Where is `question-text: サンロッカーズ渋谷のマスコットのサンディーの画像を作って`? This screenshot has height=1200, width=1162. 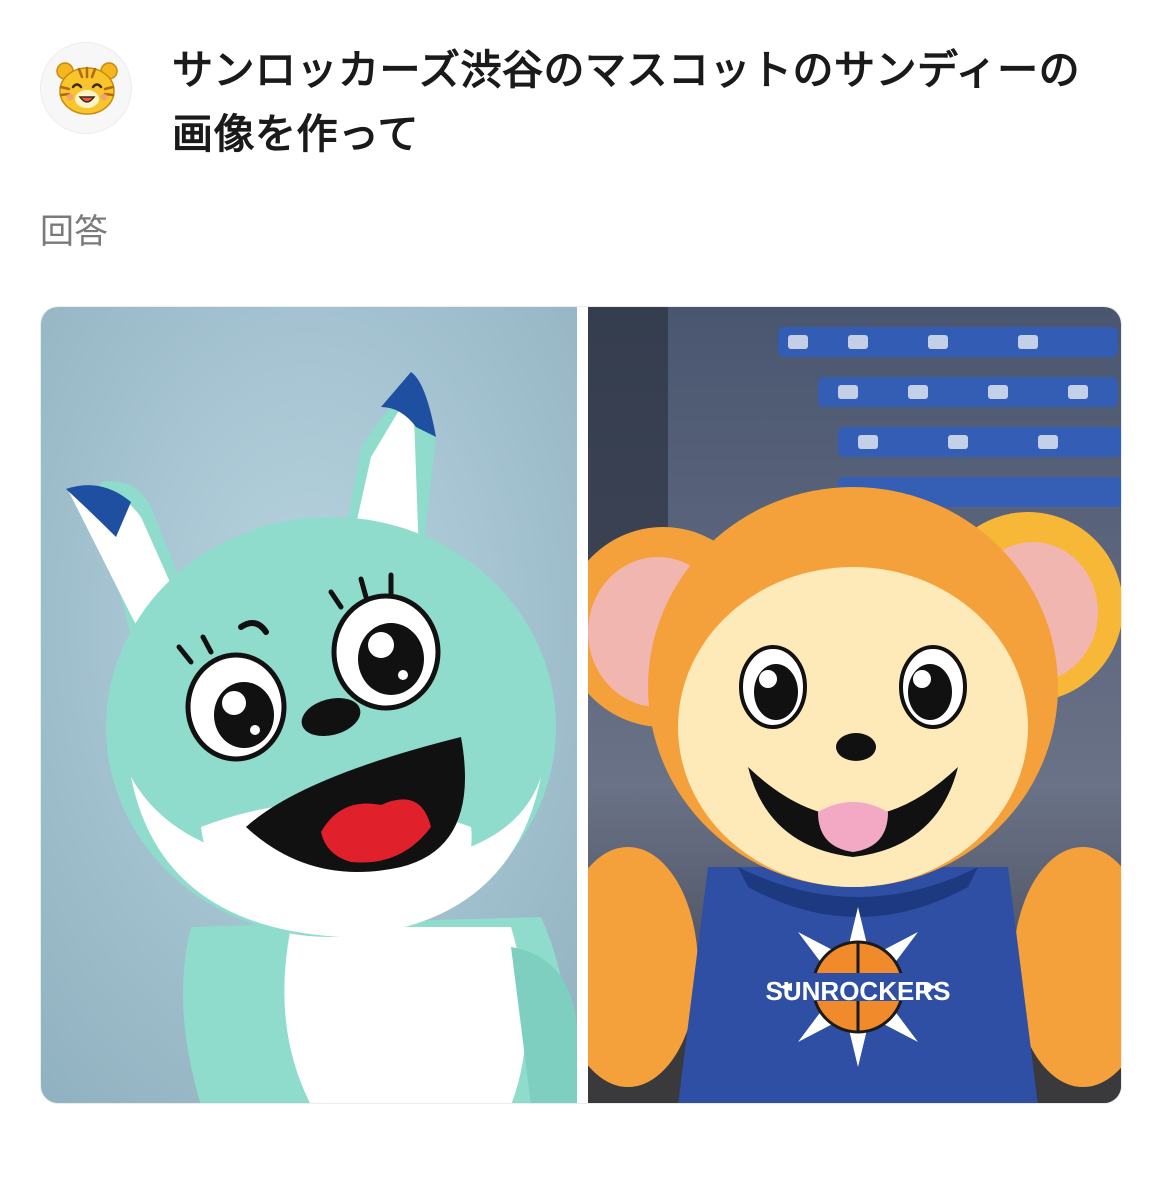 question-text: サンロッカーズ渋谷のマスコットのサンディーの画像を作って is located at coordinates (626, 102).